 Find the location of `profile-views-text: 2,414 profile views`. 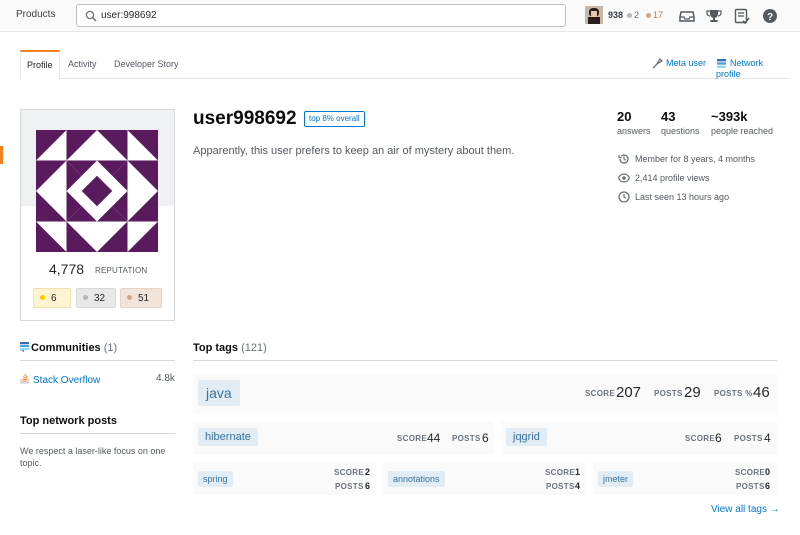

profile-views-text: 2,414 profile views is located at coordinates (672, 178).